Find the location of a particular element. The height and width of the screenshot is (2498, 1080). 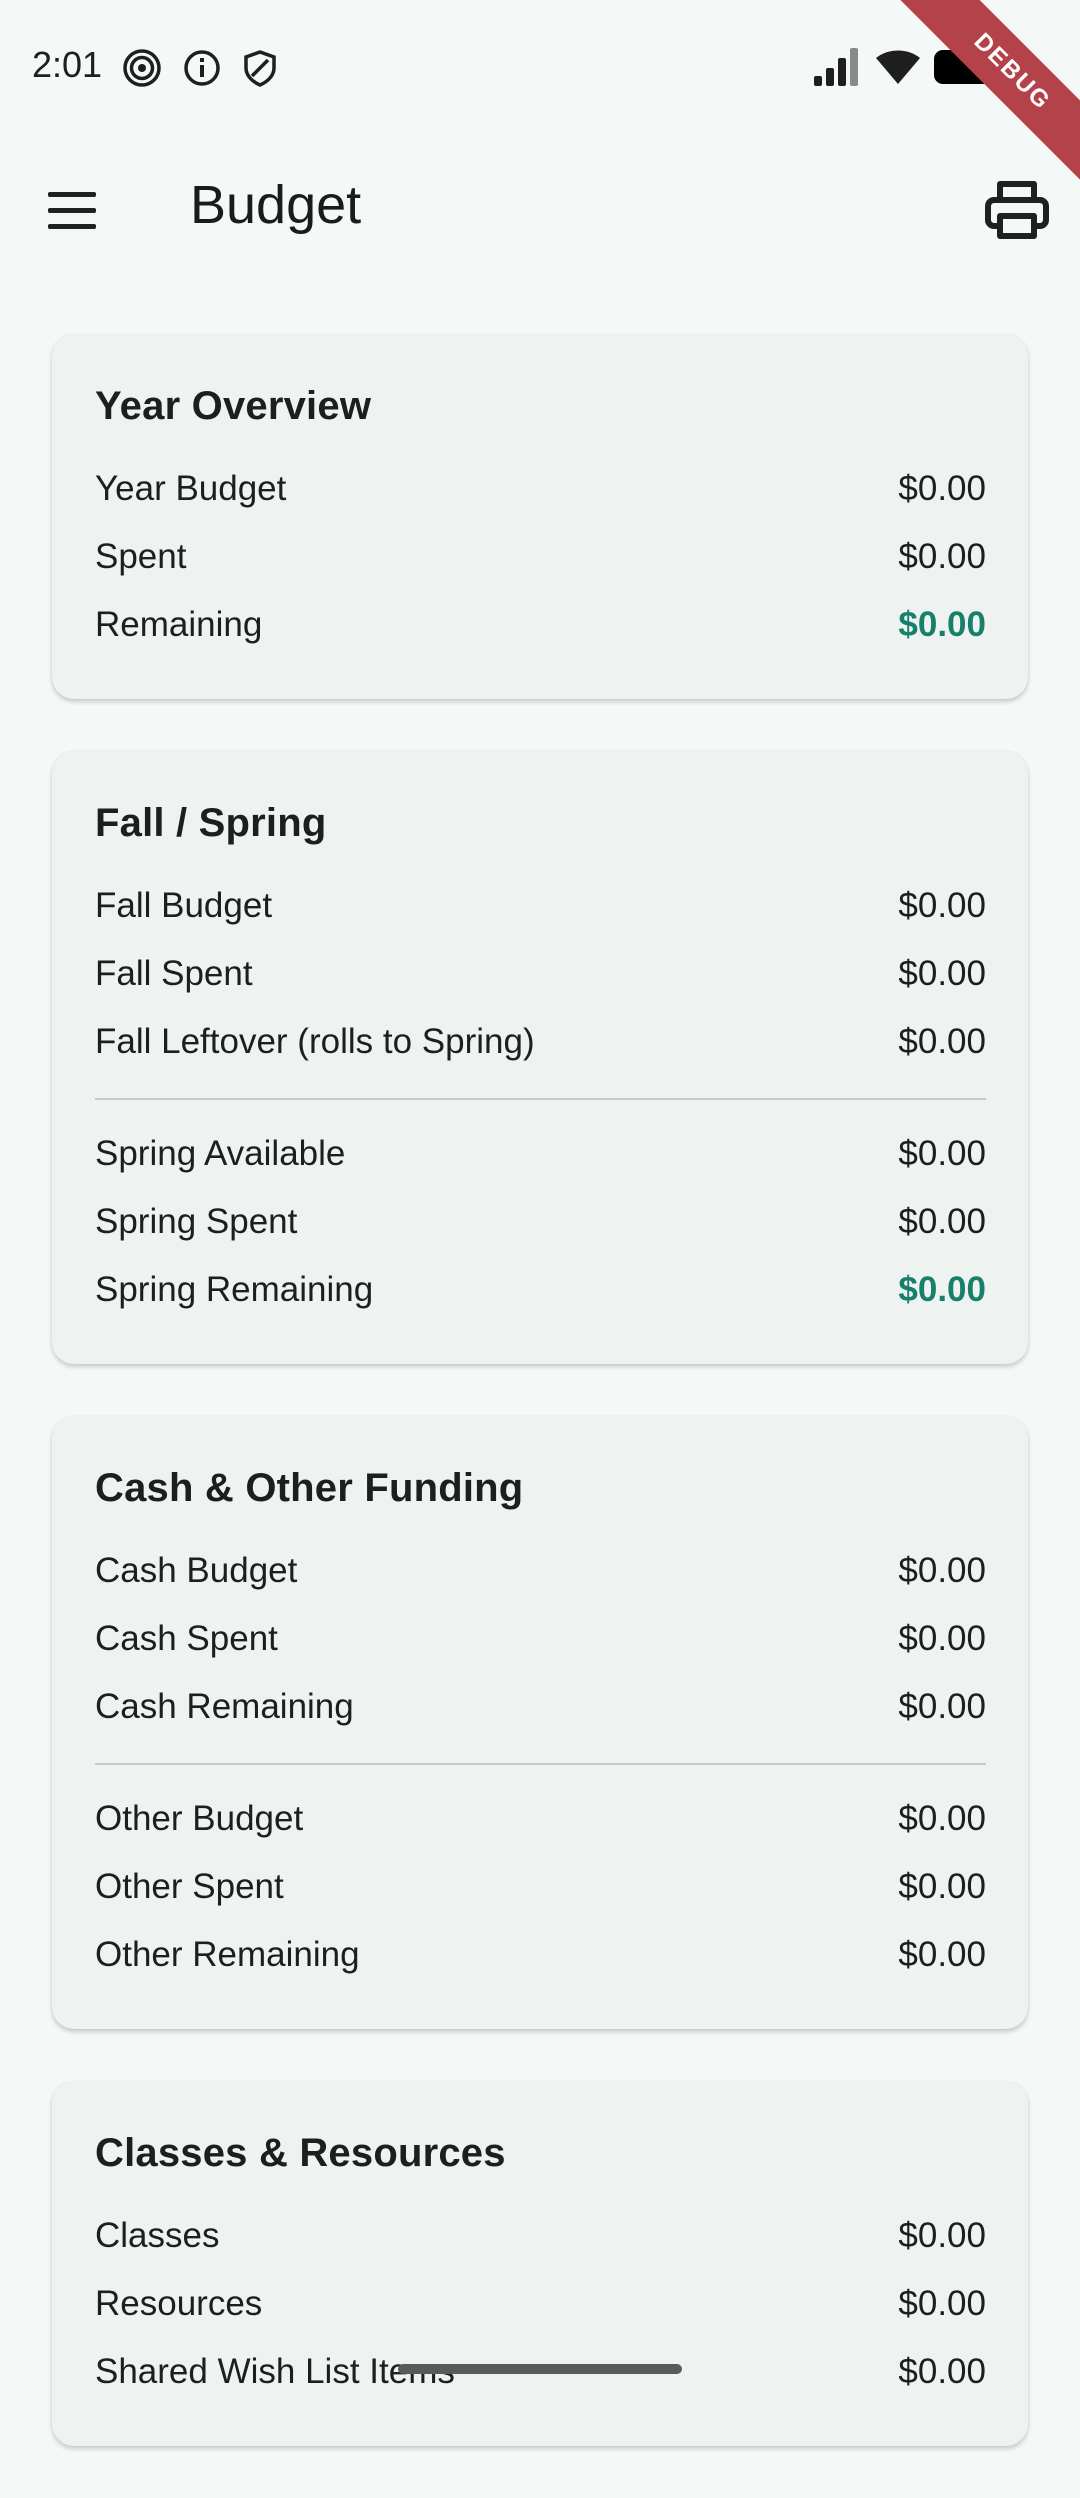

card-title: Fall / Spring is located at coordinates (211, 823).